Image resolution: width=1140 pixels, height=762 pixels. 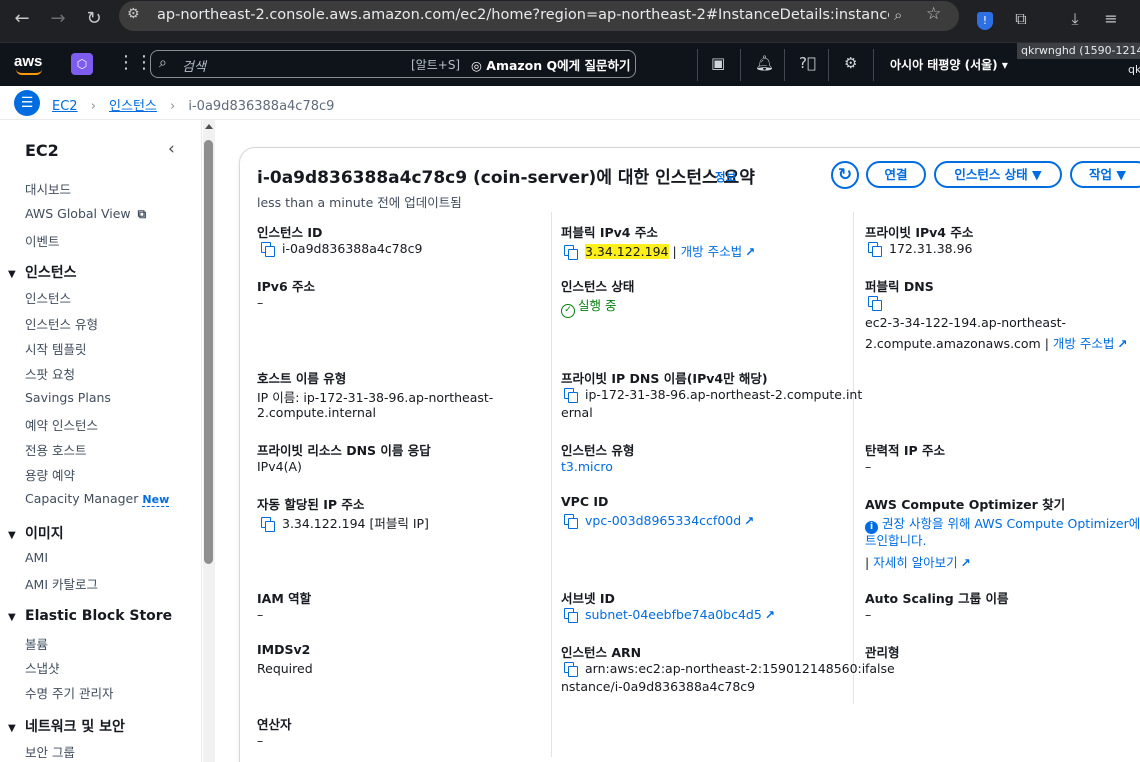 I want to click on private-dns-value-line2: ernal, so click(x=577, y=412).